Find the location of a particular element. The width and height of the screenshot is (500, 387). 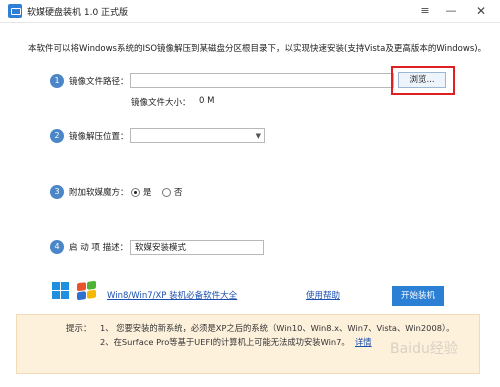

close-icon: ✕ is located at coordinates (481, 11).